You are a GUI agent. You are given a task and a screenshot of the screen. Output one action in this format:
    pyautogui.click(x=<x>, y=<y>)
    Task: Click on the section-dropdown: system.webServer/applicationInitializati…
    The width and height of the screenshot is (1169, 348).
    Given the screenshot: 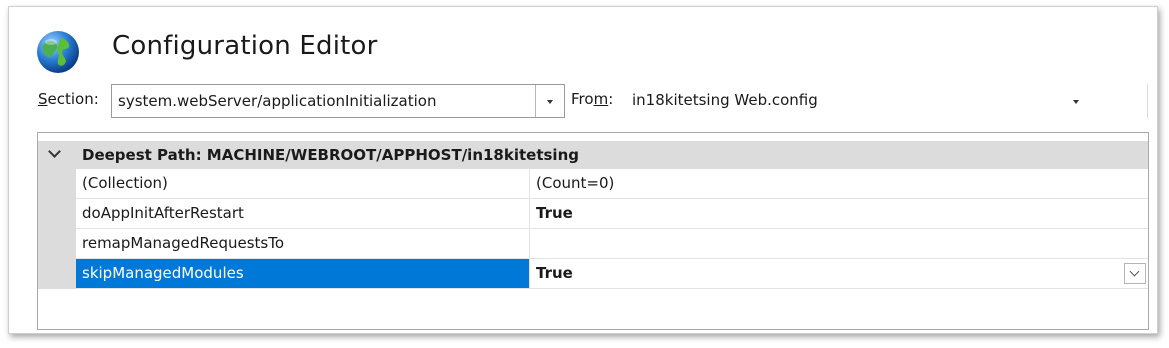 What is the action you would take?
    pyautogui.click(x=338, y=101)
    